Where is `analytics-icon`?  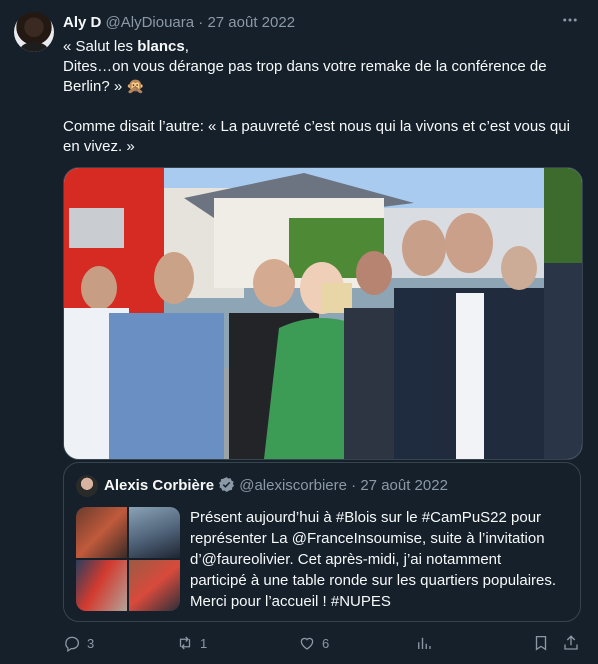 analytics-icon is located at coordinates (424, 643).